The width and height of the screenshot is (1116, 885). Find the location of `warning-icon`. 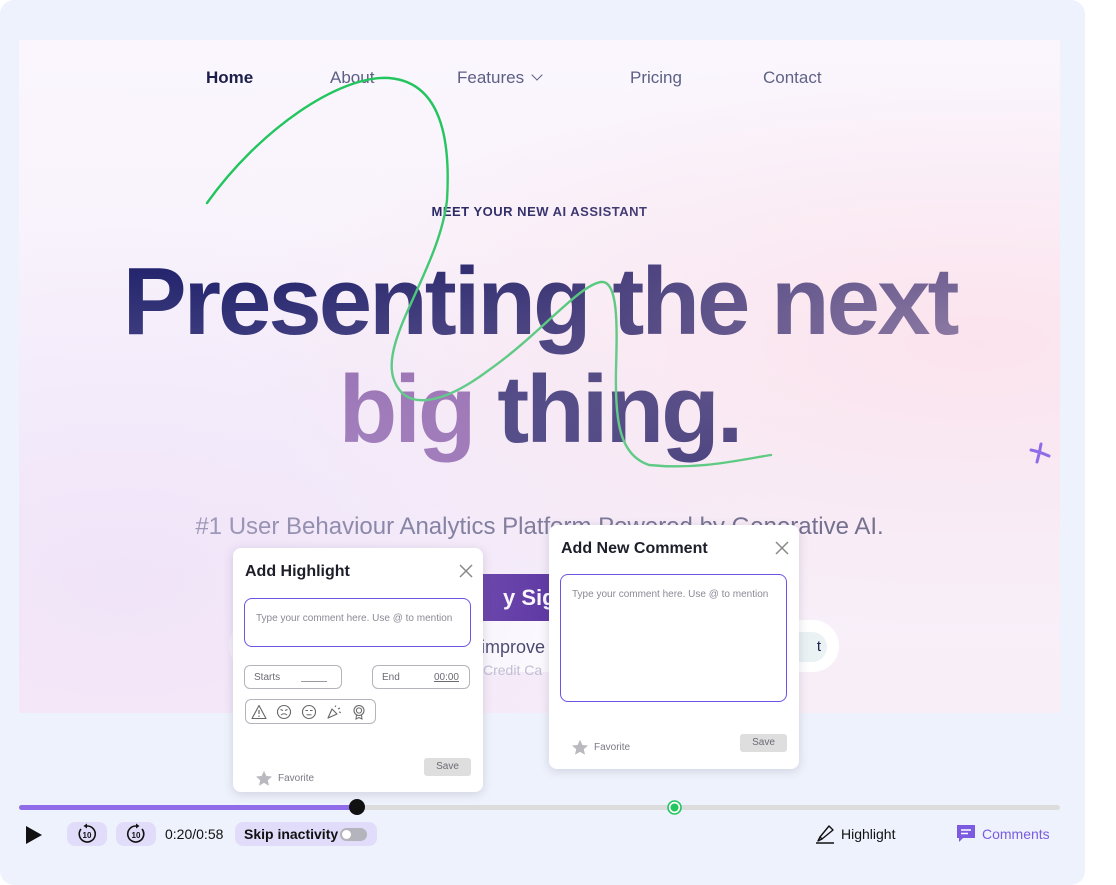

warning-icon is located at coordinates (259, 712).